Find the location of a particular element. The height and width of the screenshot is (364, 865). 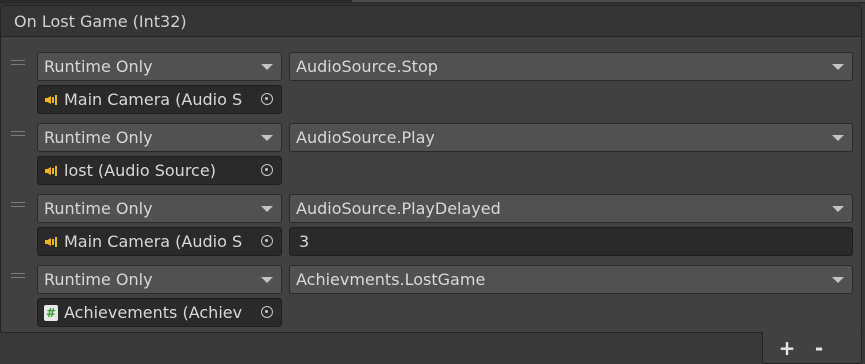

function-label: AudioSource.PlayDelayed is located at coordinates (398, 208).